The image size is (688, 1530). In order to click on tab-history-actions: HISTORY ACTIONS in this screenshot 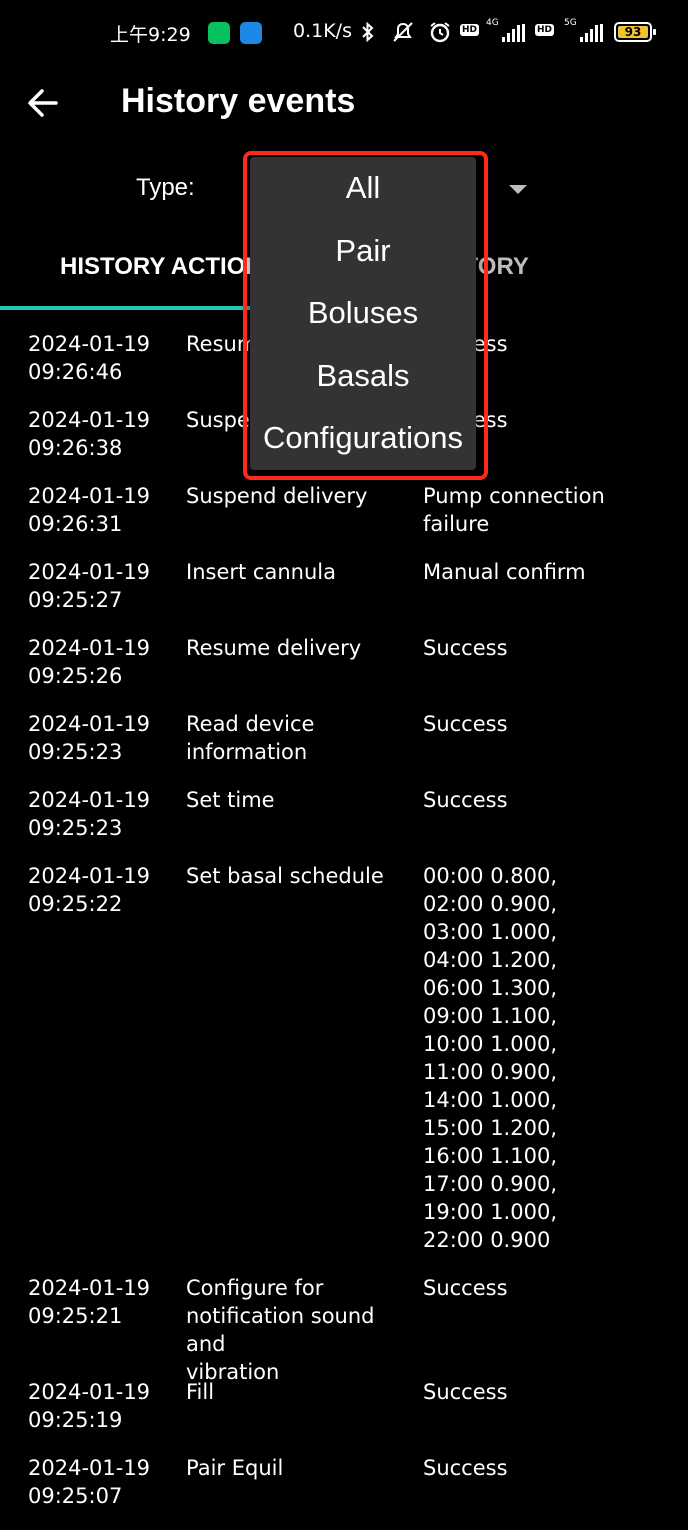, I will do `click(169, 267)`.